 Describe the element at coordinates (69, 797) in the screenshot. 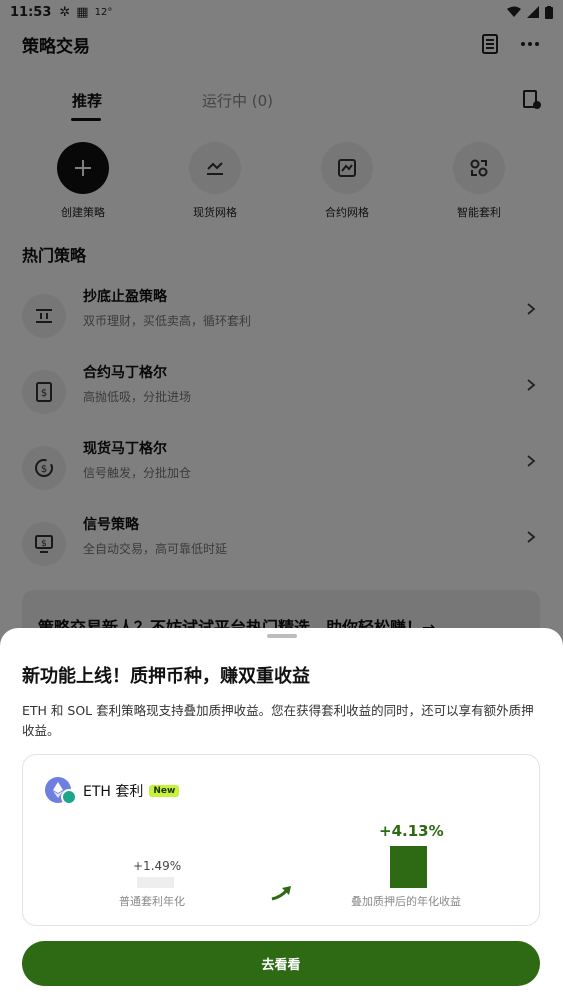

I see `staking-badge-icon` at that location.